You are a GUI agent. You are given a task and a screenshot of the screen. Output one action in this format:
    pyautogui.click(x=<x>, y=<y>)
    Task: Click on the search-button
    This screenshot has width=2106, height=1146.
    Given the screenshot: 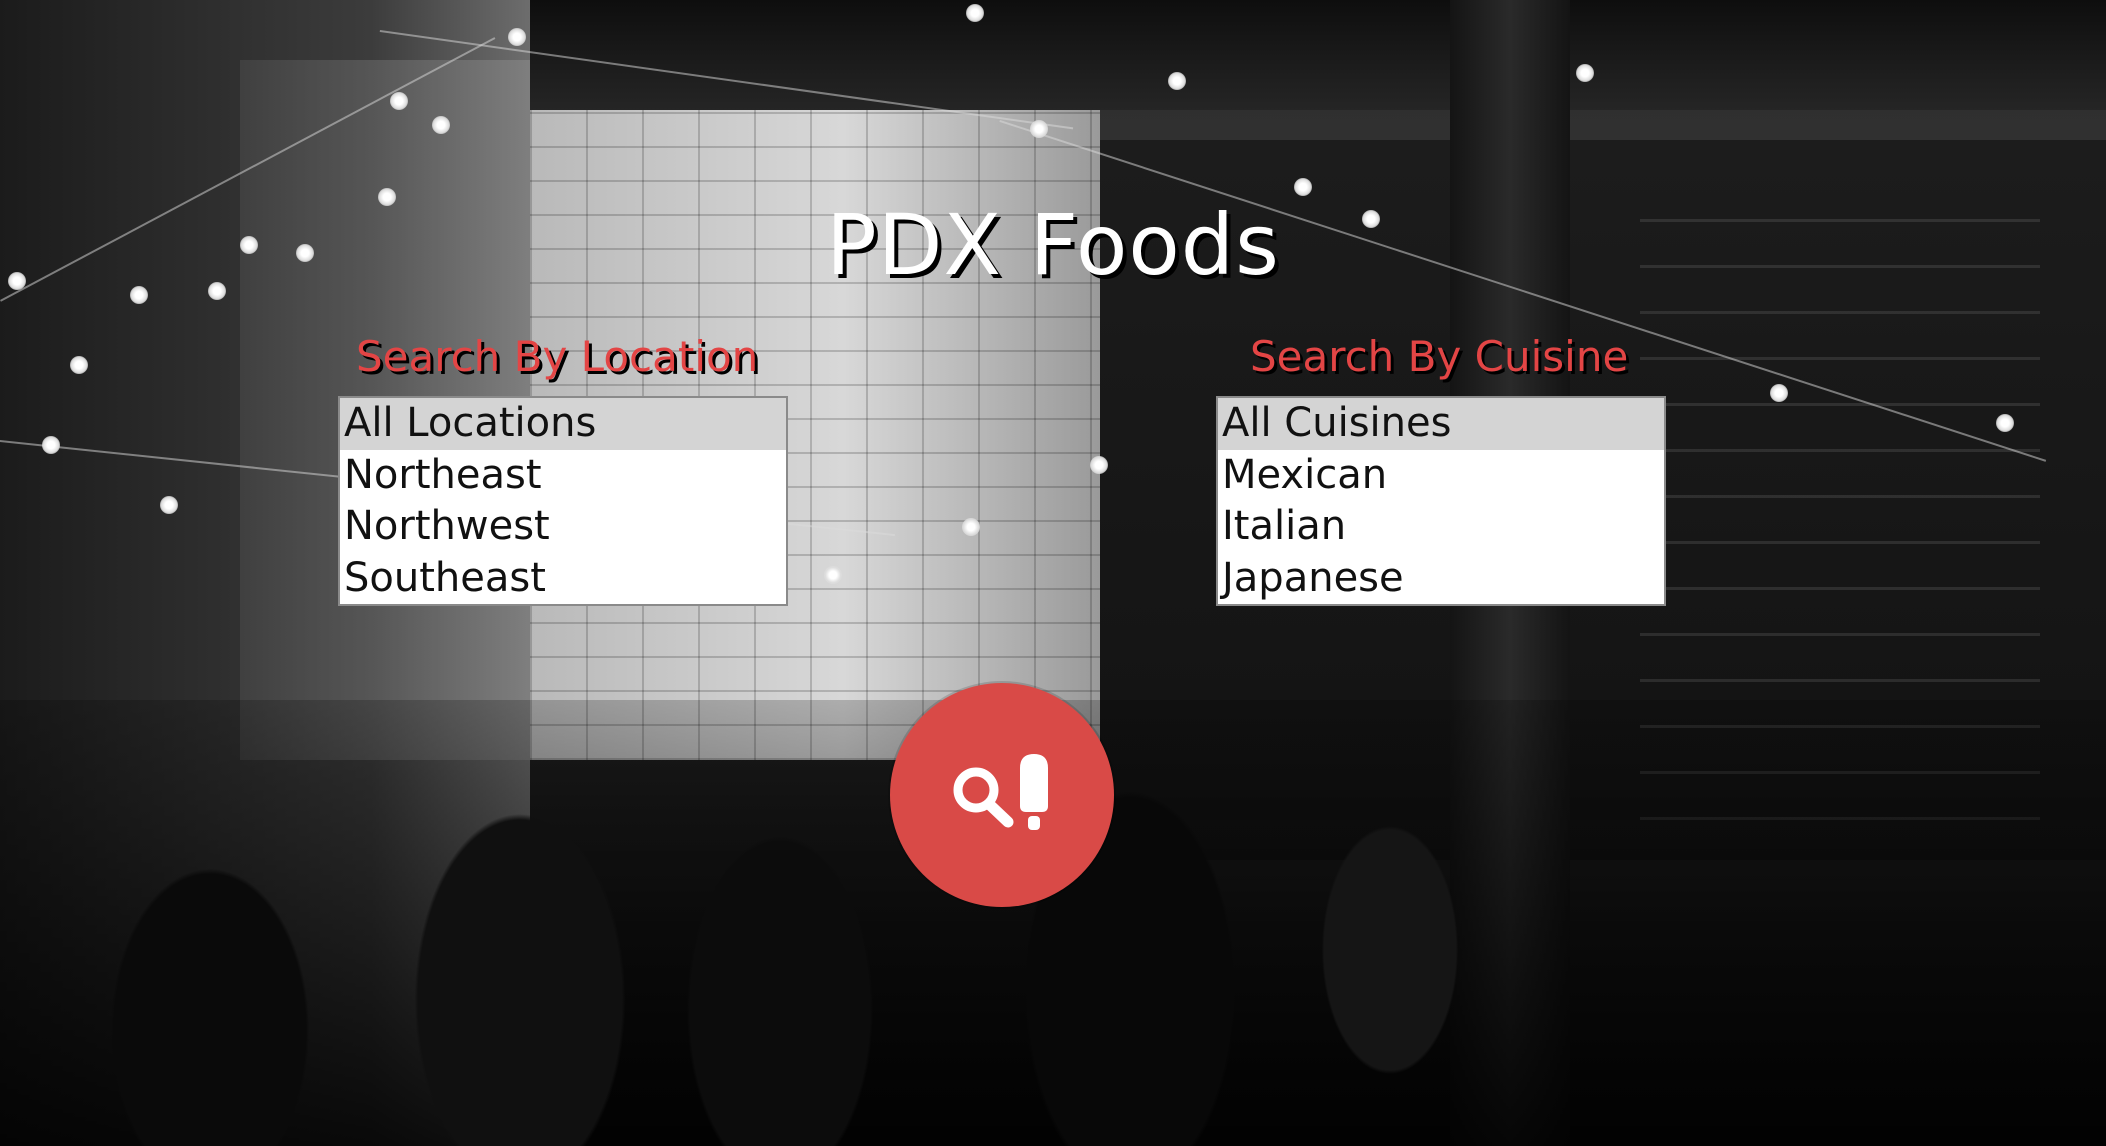 What is the action you would take?
    pyautogui.click(x=1002, y=795)
    